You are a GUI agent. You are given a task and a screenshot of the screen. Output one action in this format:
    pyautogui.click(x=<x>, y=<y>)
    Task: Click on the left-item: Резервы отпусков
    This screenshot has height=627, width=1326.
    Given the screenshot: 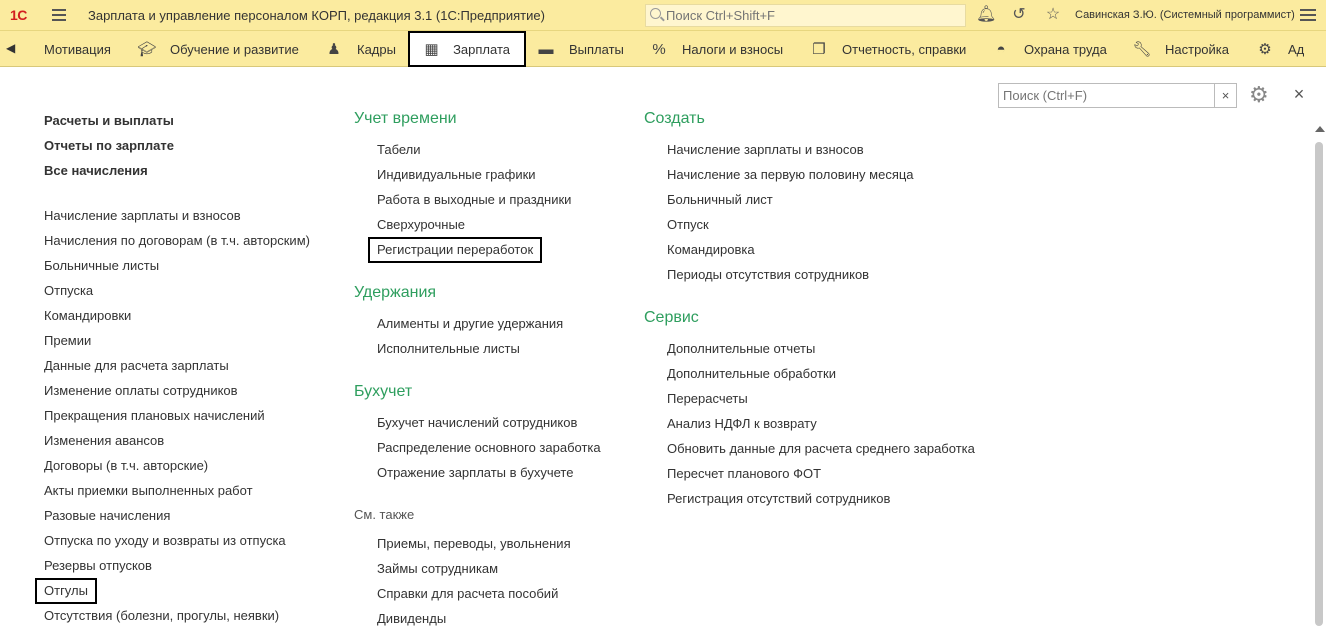 What is the action you would take?
    pyautogui.click(x=98, y=566)
    